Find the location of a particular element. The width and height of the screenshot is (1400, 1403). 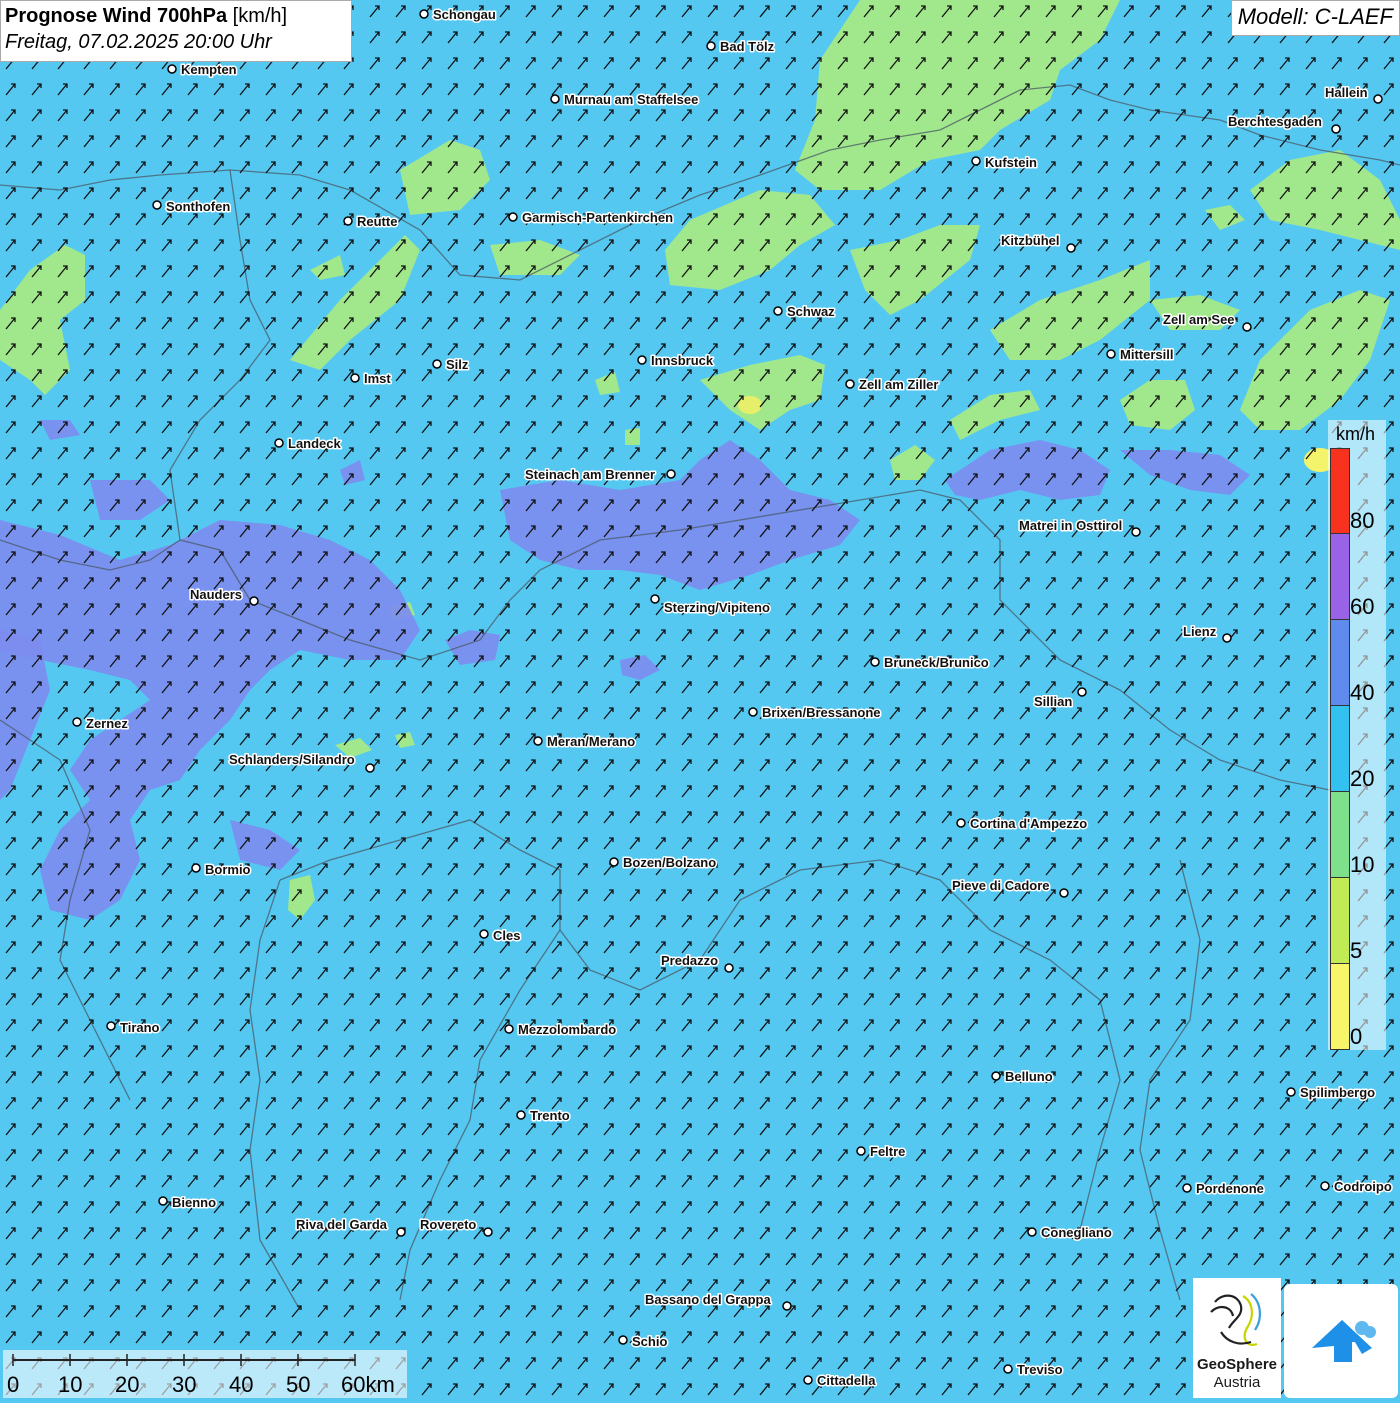

city-label: Murnau am Staffelsee is located at coordinates (631, 99).